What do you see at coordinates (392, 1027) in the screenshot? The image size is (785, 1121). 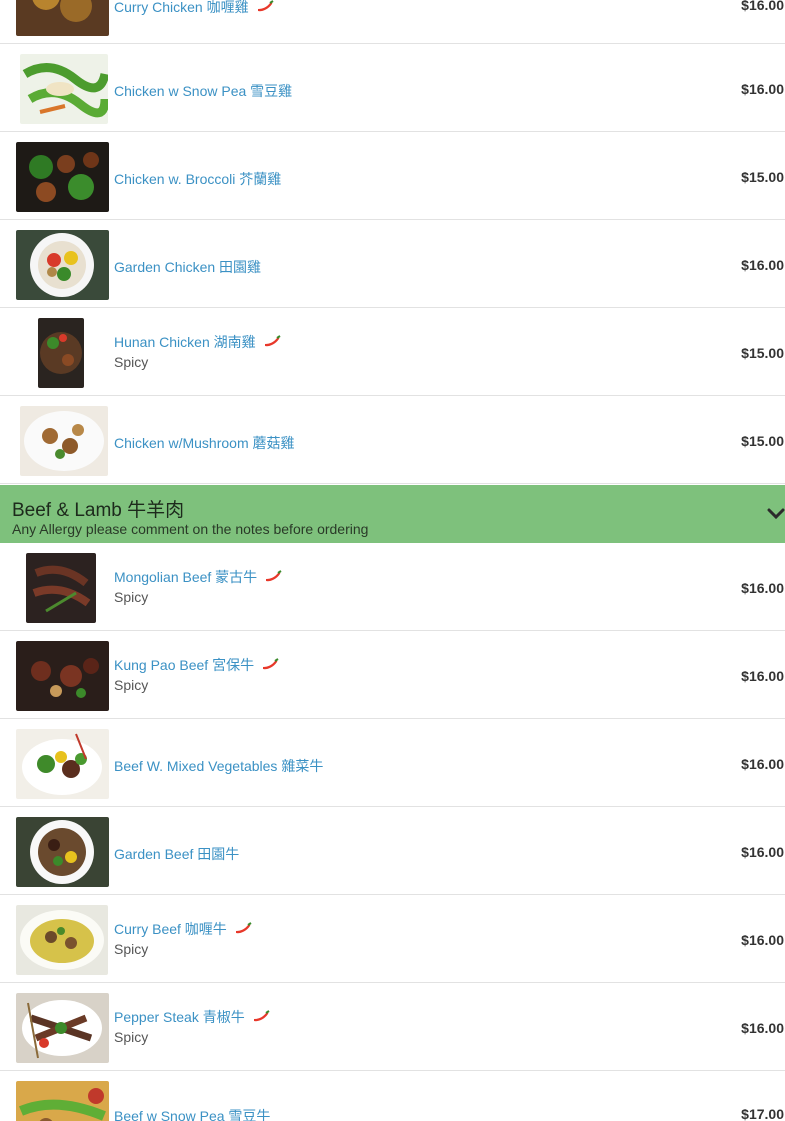 I see `menu-item: Pepper Steak 青椒牛 Spicy $16.00` at bounding box center [392, 1027].